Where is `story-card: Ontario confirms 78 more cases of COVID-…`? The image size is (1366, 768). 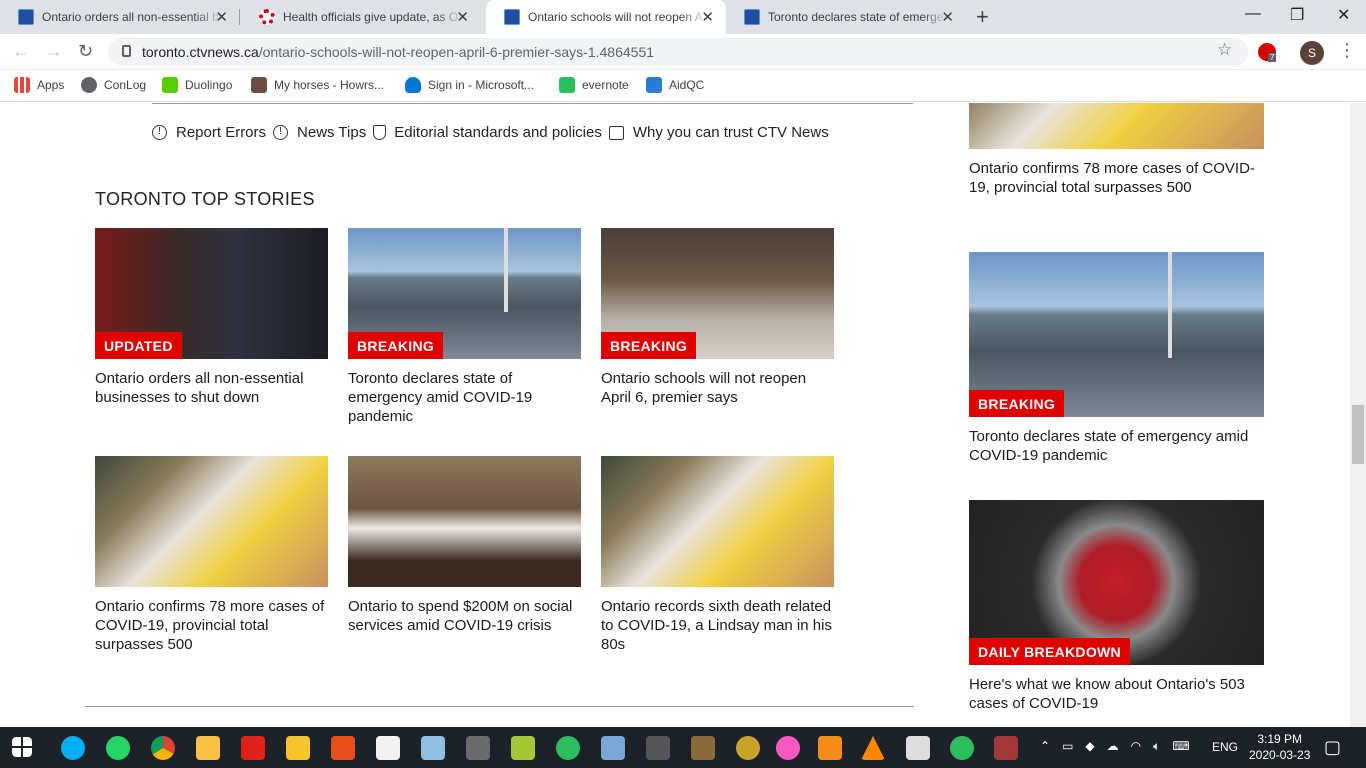
story-card: Ontario confirms 78 more cases of COVID-… is located at coordinates (211, 555).